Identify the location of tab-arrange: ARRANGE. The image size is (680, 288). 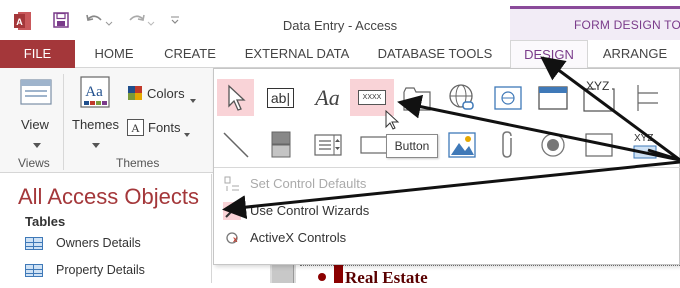
(635, 54).